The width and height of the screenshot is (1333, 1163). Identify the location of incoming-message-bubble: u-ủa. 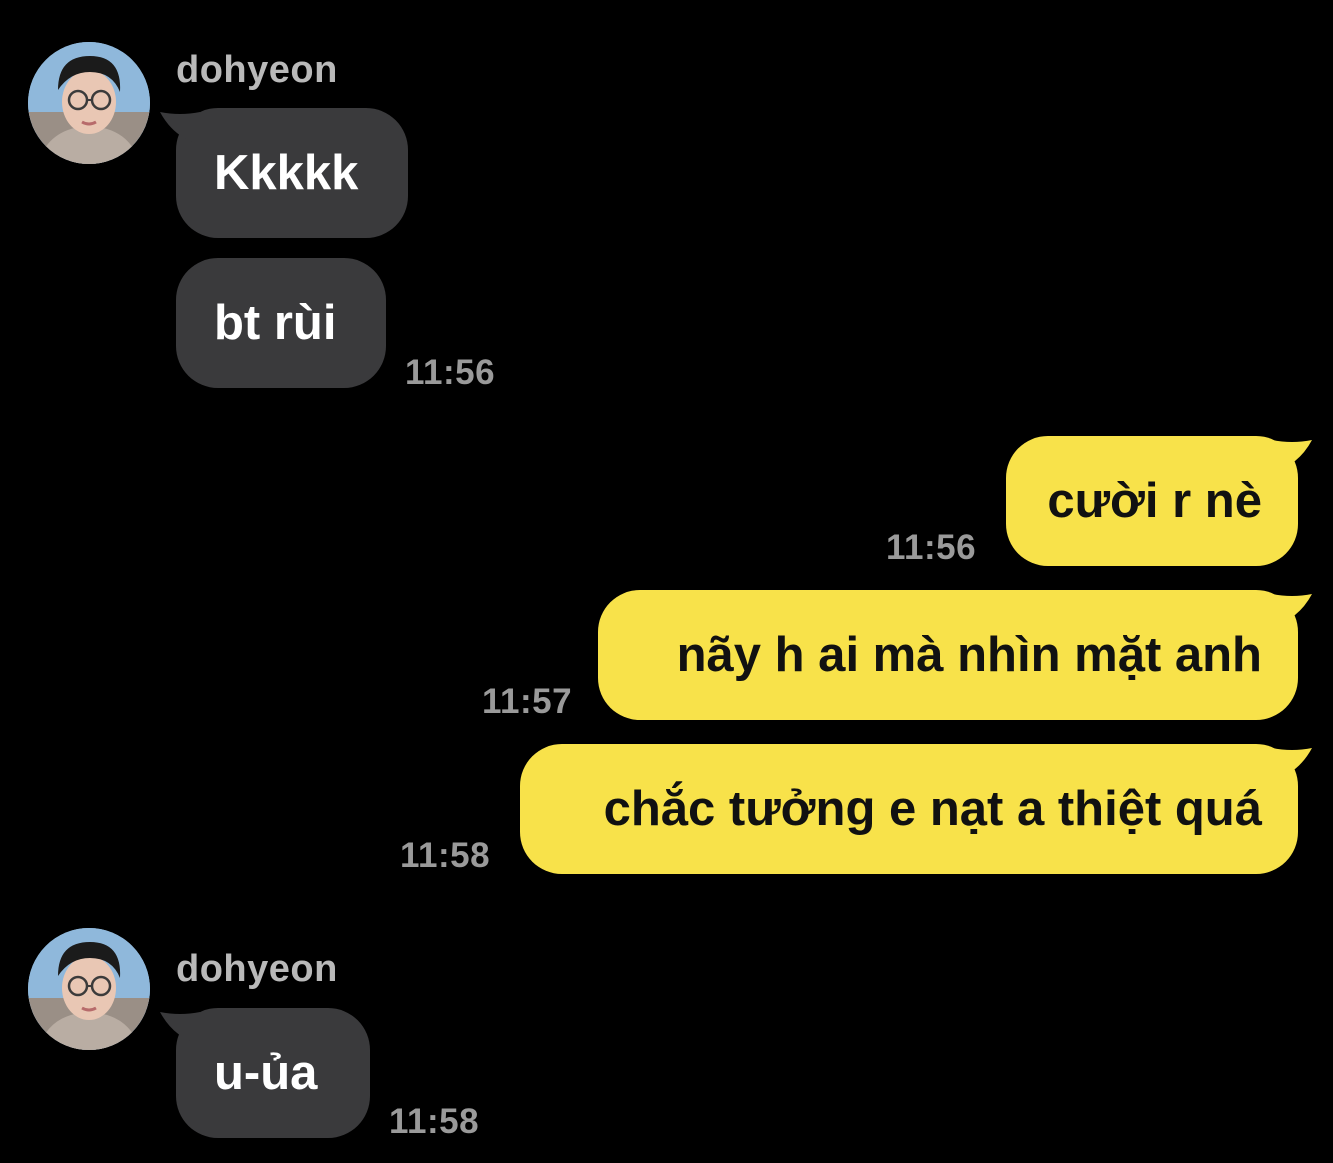
(265, 1073).